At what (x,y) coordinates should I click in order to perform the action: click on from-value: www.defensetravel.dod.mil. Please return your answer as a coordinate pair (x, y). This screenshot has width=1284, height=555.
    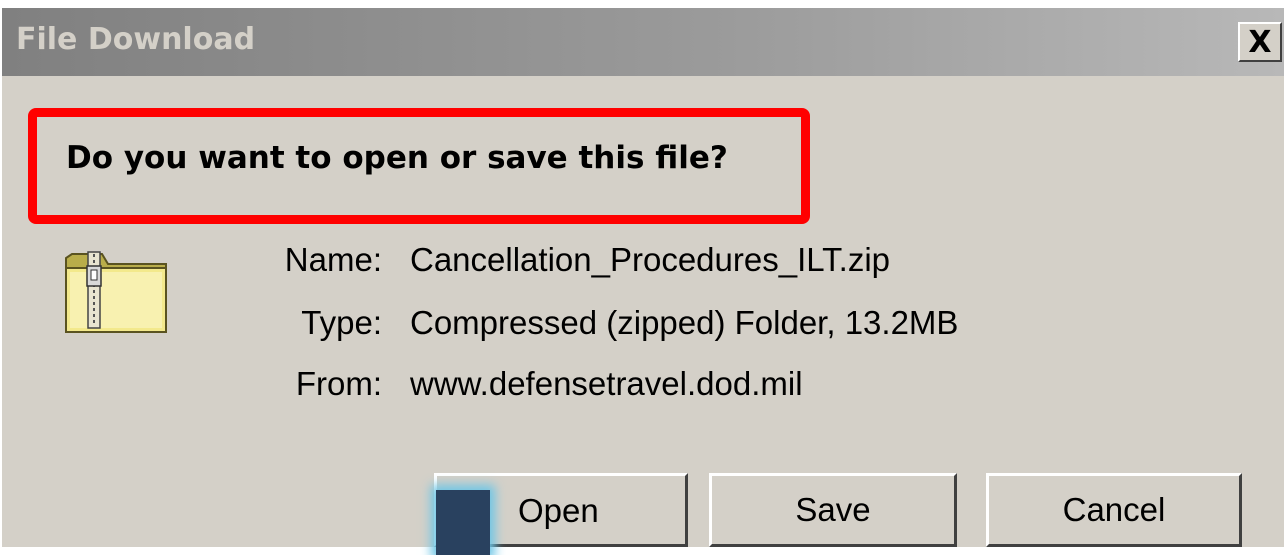
    Looking at the image, I should click on (606, 383).